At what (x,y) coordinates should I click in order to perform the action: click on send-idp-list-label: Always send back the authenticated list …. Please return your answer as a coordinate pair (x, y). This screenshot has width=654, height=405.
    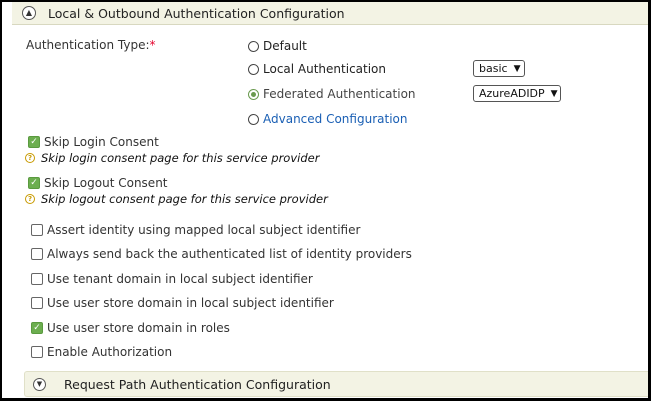
    Looking at the image, I should click on (229, 254).